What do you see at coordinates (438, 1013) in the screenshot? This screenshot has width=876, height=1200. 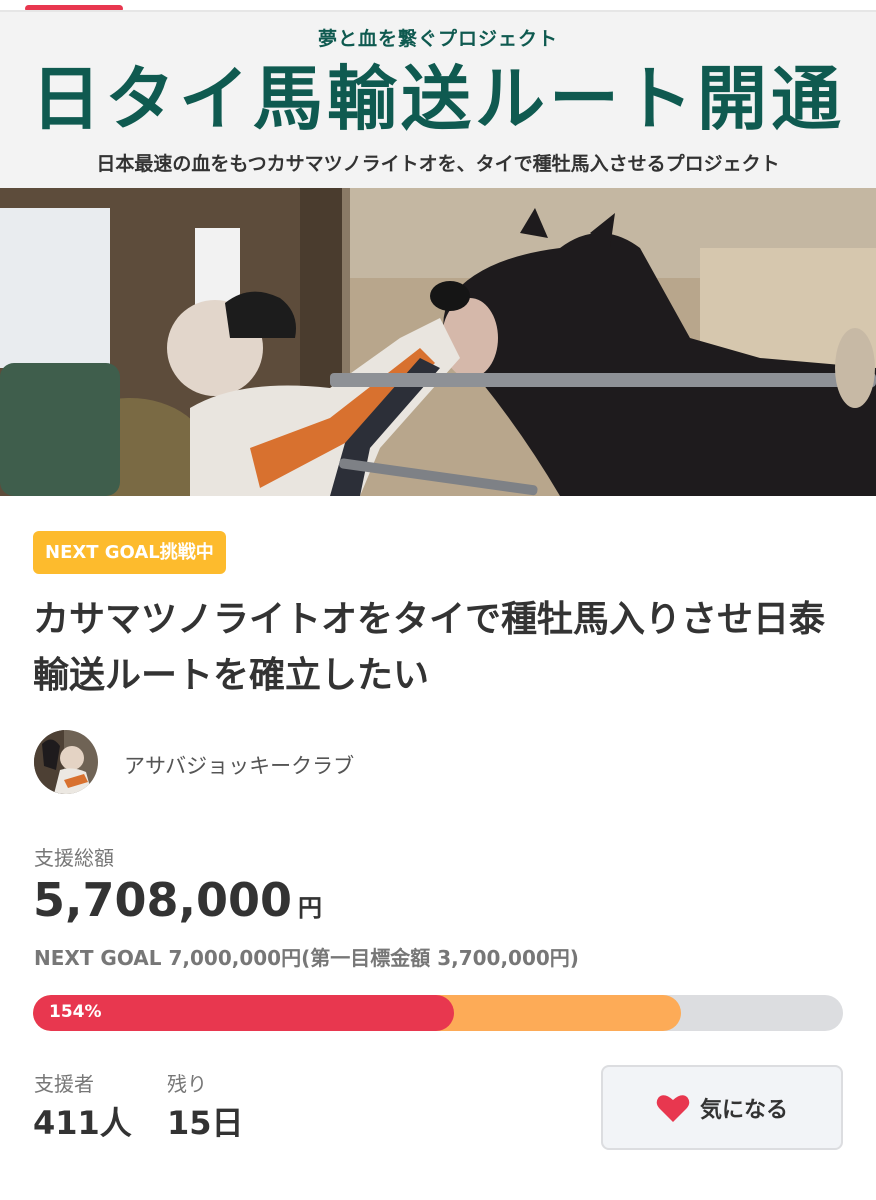 I see `funding-progress-bar: 154%` at bounding box center [438, 1013].